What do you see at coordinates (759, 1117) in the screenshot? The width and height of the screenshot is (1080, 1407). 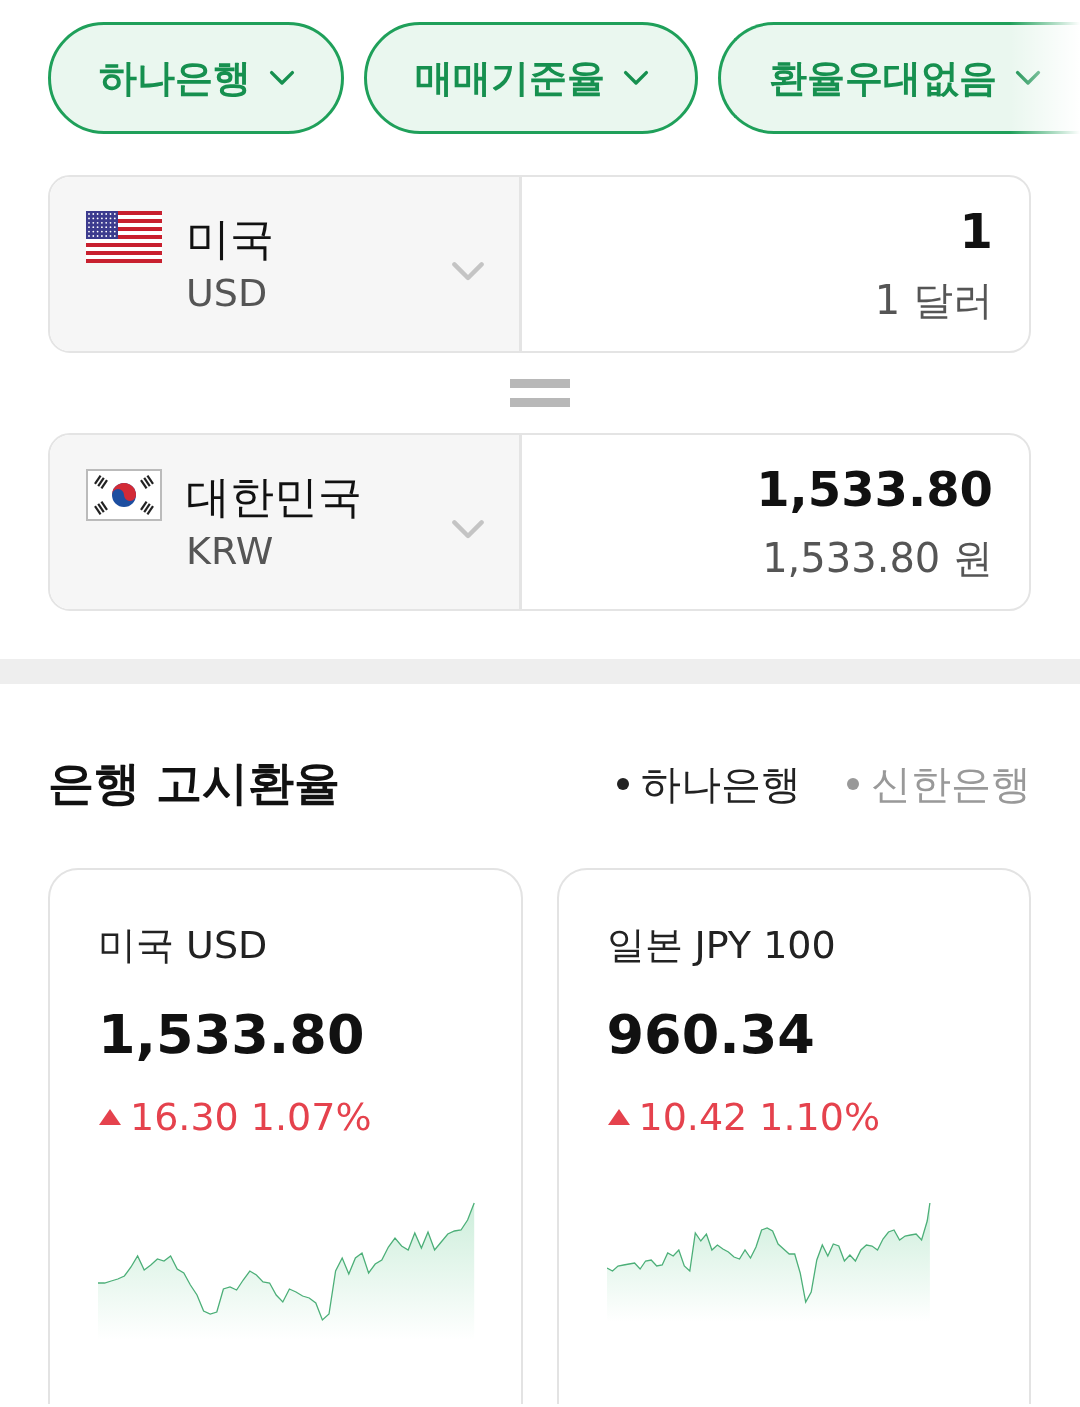 I see `rate-change: 10.42 1.10%` at bounding box center [759, 1117].